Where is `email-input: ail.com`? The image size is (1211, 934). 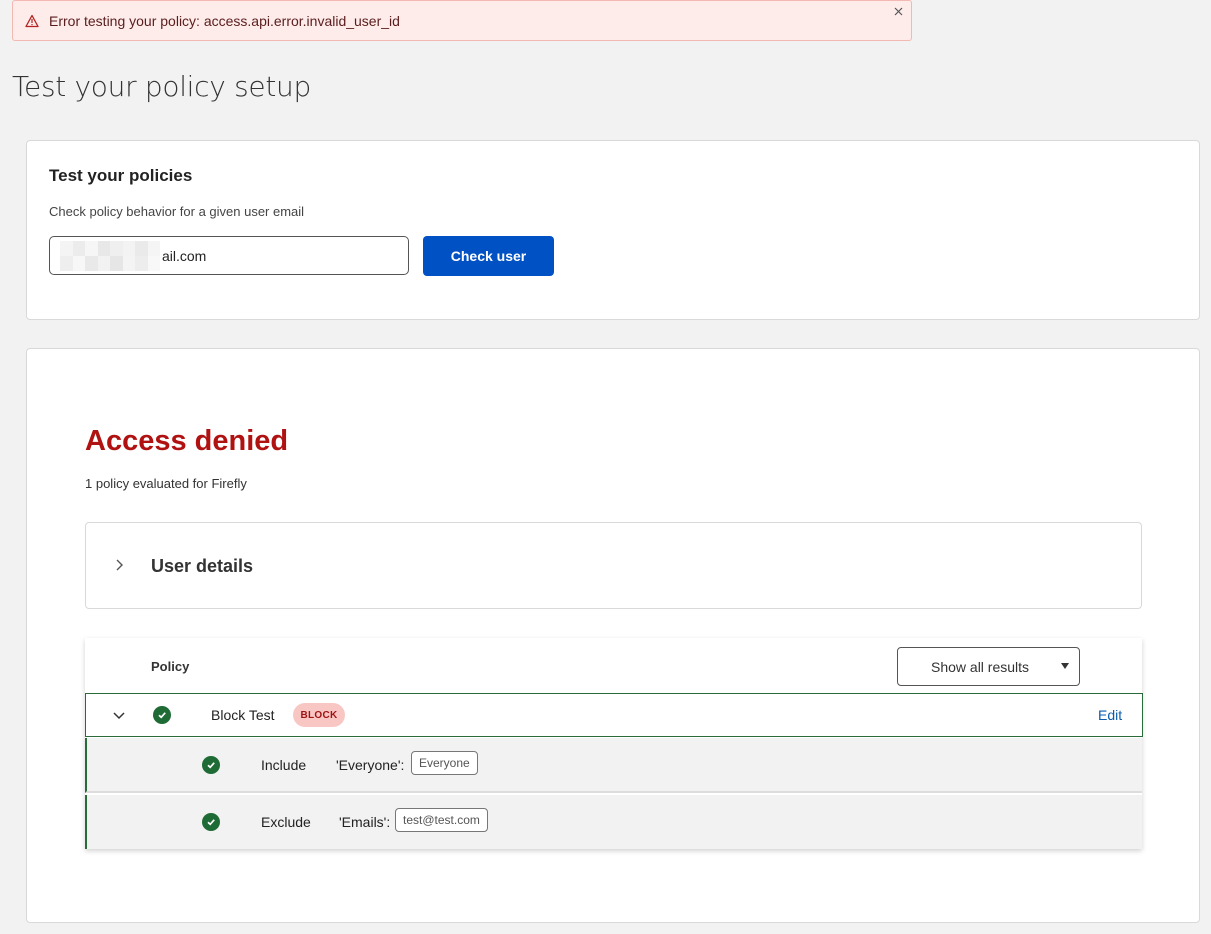 email-input: ail.com is located at coordinates (229, 255).